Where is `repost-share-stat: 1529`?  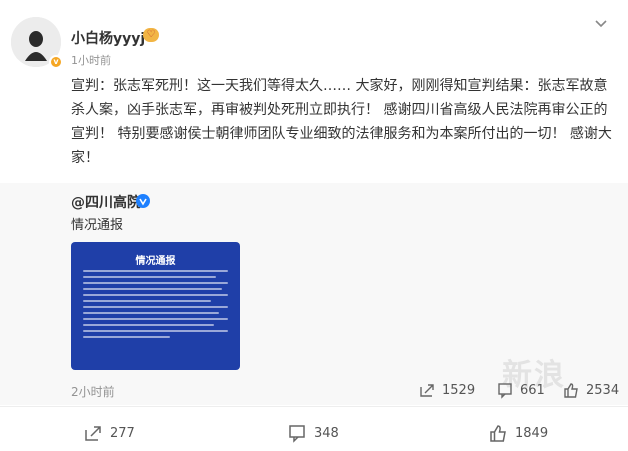 repost-share-stat: 1529 is located at coordinates (446, 390).